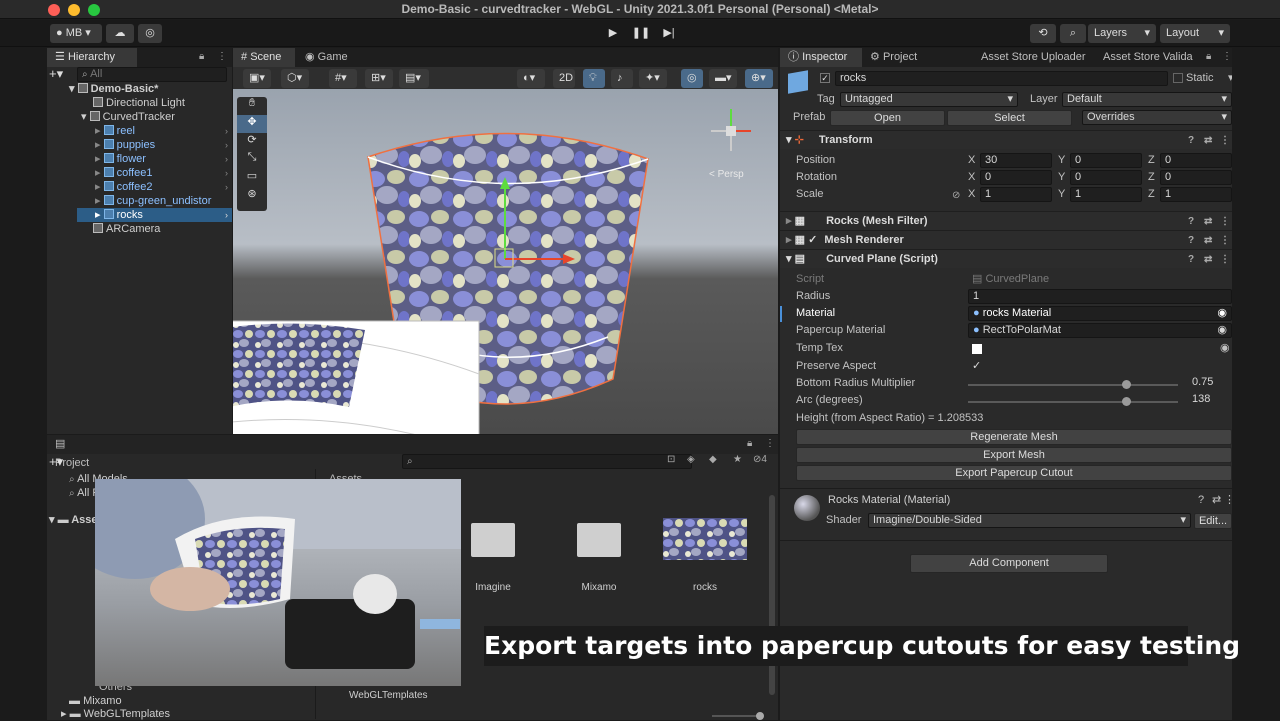 This screenshot has height=721, width=1280. Describe the element at coordinates (154, 215) in the screenshot. I see `hierarchy-item-rocks: ▸ rocks ›` at that location.